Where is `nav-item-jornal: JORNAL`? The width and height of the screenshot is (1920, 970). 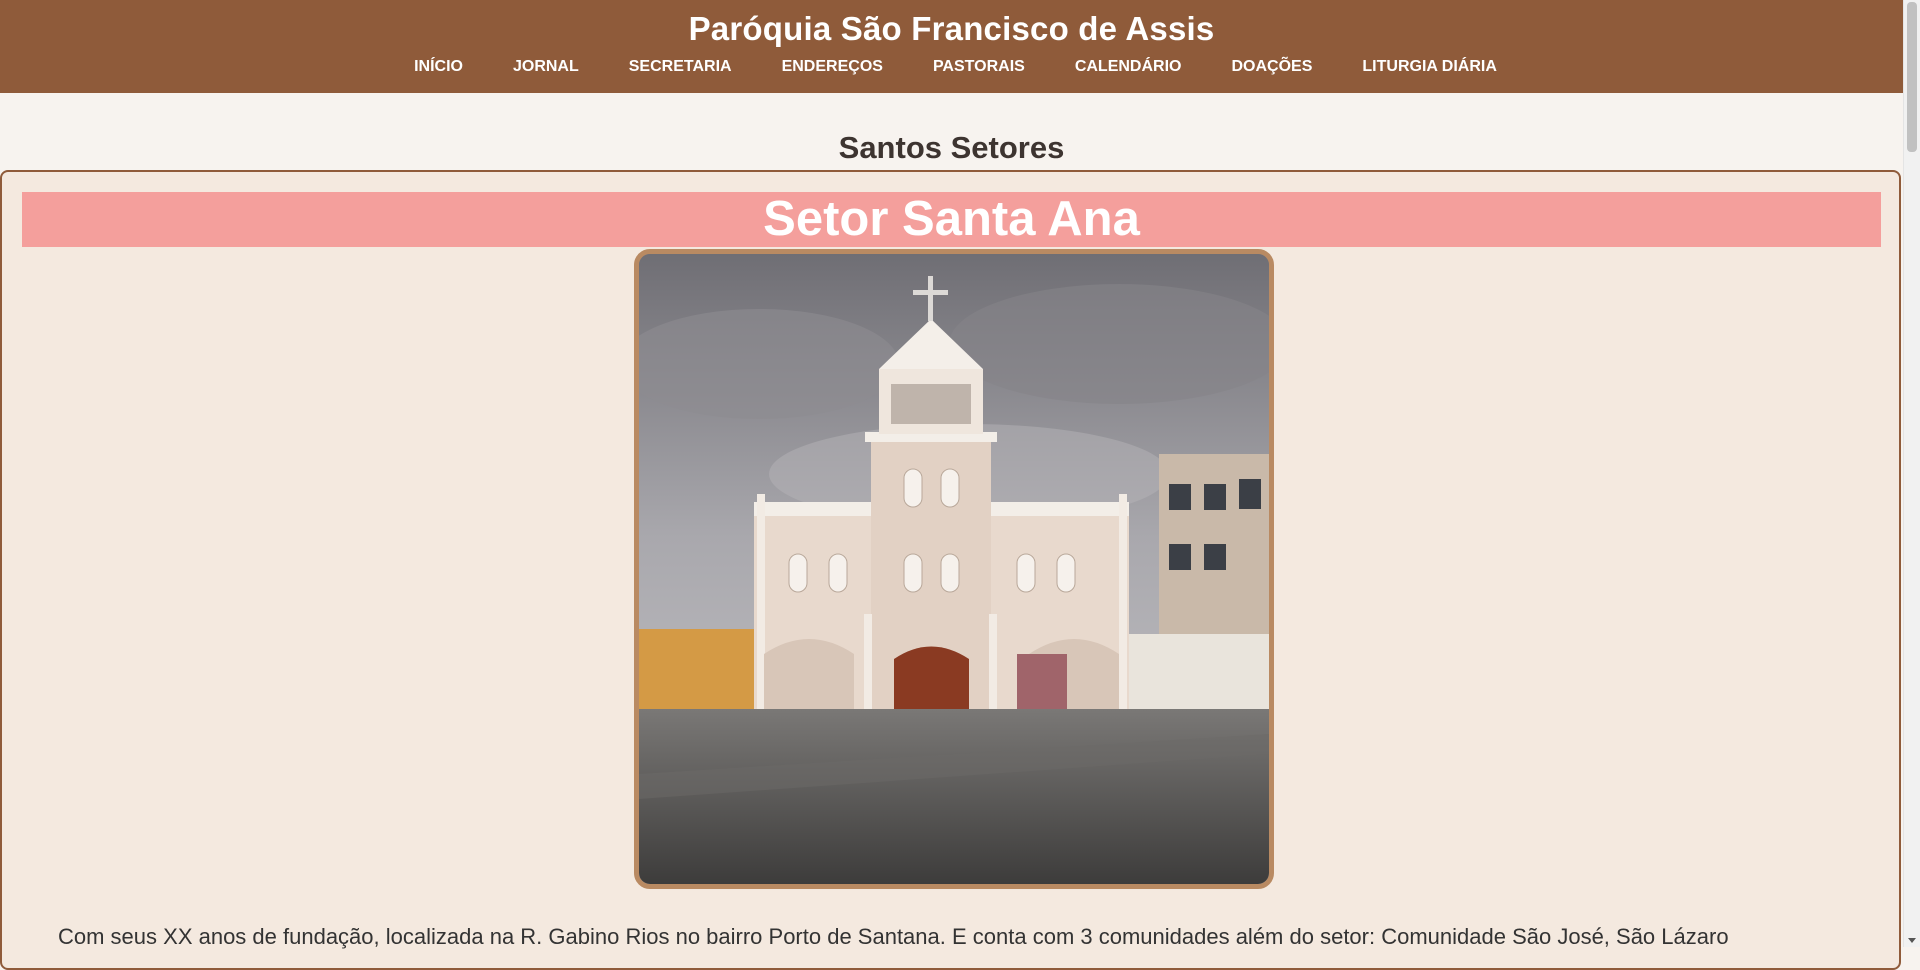
nav-item-jornal: JORNAL is located at coordinates (546, 67).